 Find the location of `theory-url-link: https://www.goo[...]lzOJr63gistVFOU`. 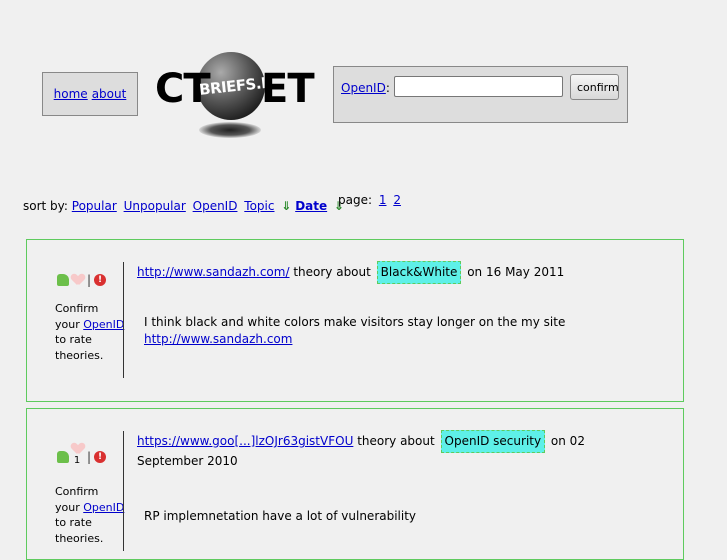

theory-url-link: https://www.goo[...]lzOJr63gistVFOU is located at coordinates (245, 441).